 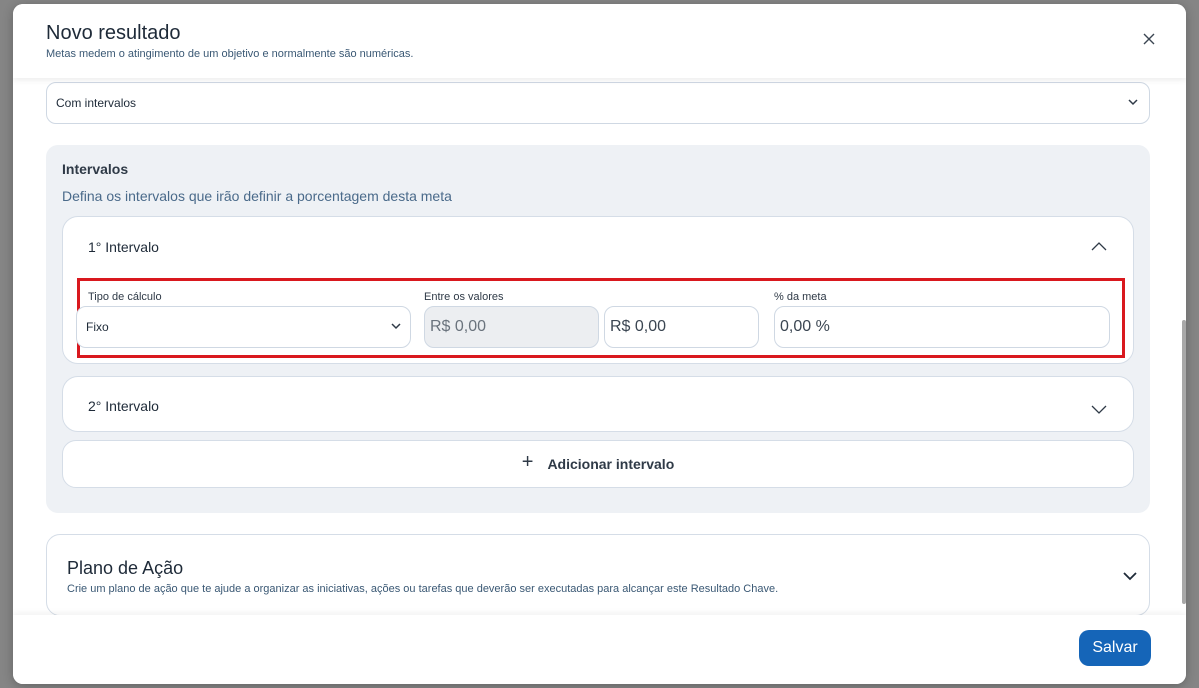 I want to click on add-interval-label: Adicionar intervalo, so click(x=611, y=464).